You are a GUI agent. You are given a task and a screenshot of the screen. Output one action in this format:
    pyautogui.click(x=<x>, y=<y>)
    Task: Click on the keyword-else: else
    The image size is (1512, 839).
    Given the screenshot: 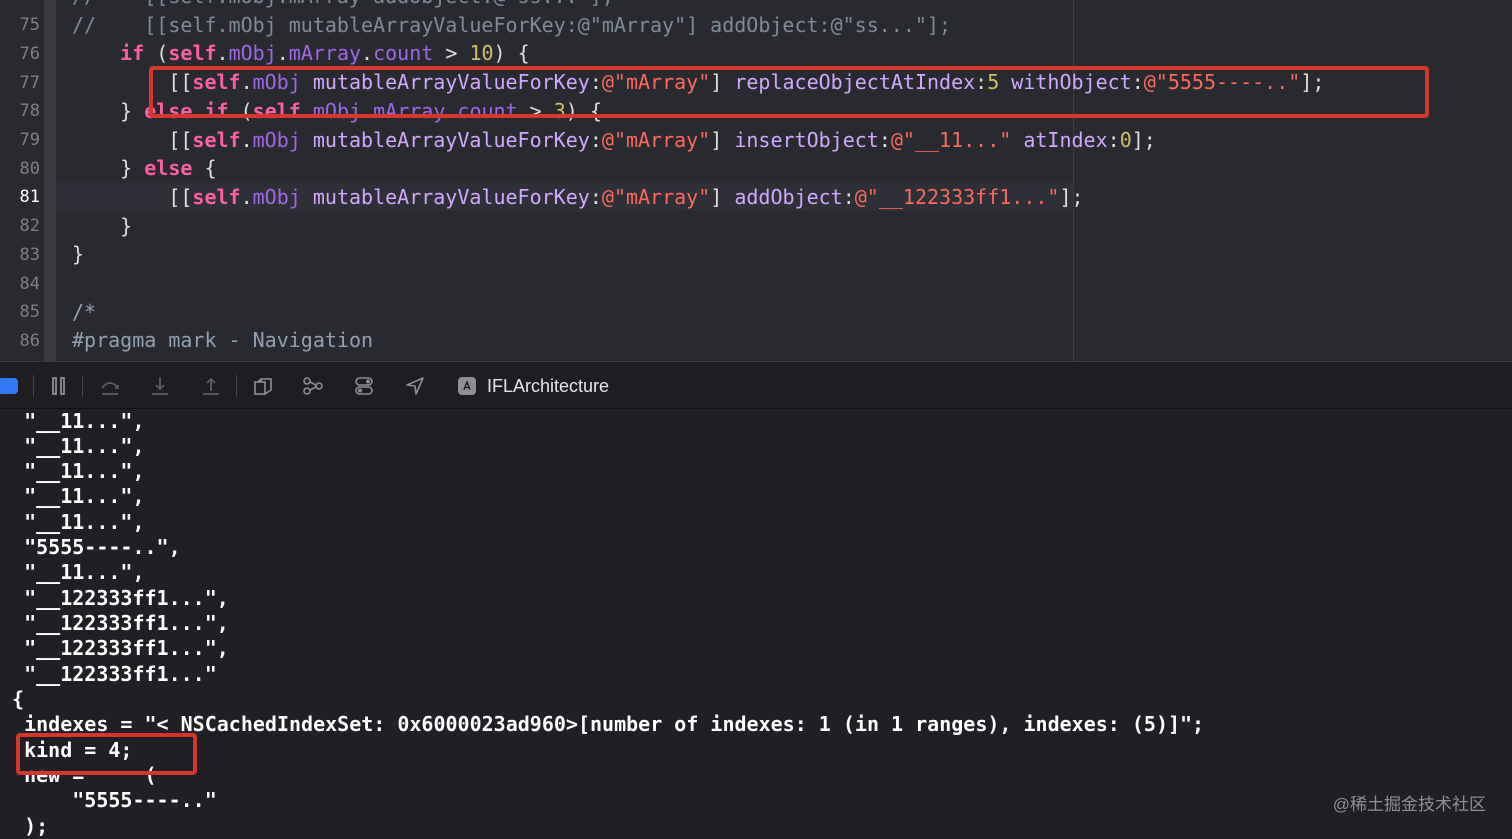 What is the action you would take?
    pyautogui.click(x=168, y=168)
    